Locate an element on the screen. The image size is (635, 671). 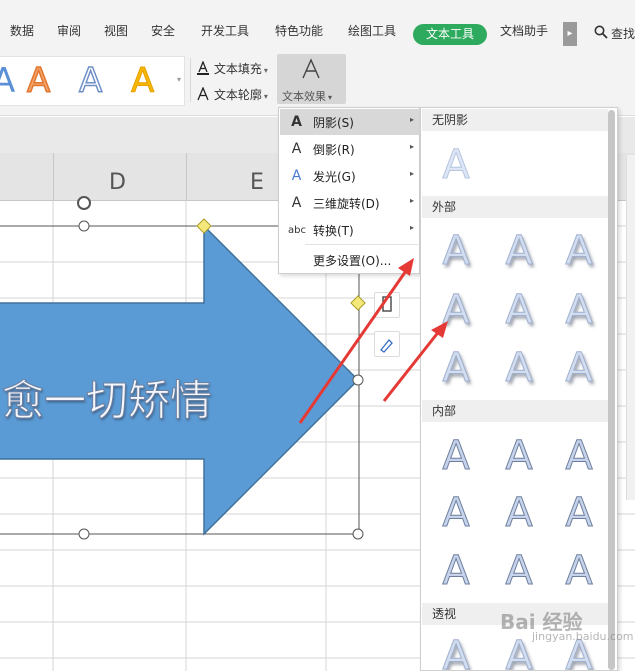
3d-rotation-icon: A is located at coordinates (296, 203).